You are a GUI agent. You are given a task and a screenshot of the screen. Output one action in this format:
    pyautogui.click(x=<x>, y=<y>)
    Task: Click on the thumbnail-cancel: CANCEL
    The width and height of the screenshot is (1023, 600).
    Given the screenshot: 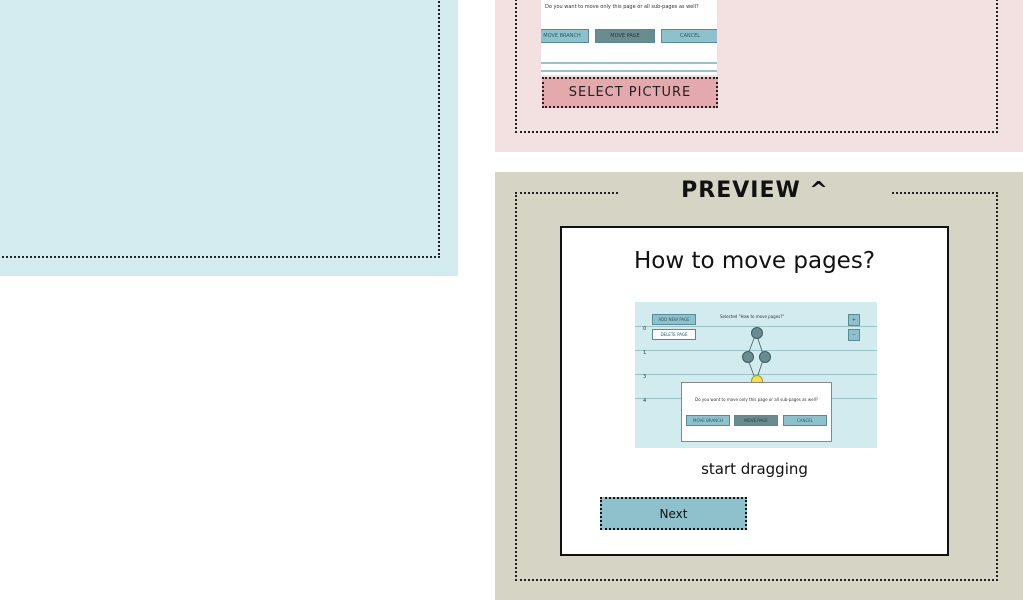 What is the action you would take?
    pyautogui.click(x=689, y=36)
    